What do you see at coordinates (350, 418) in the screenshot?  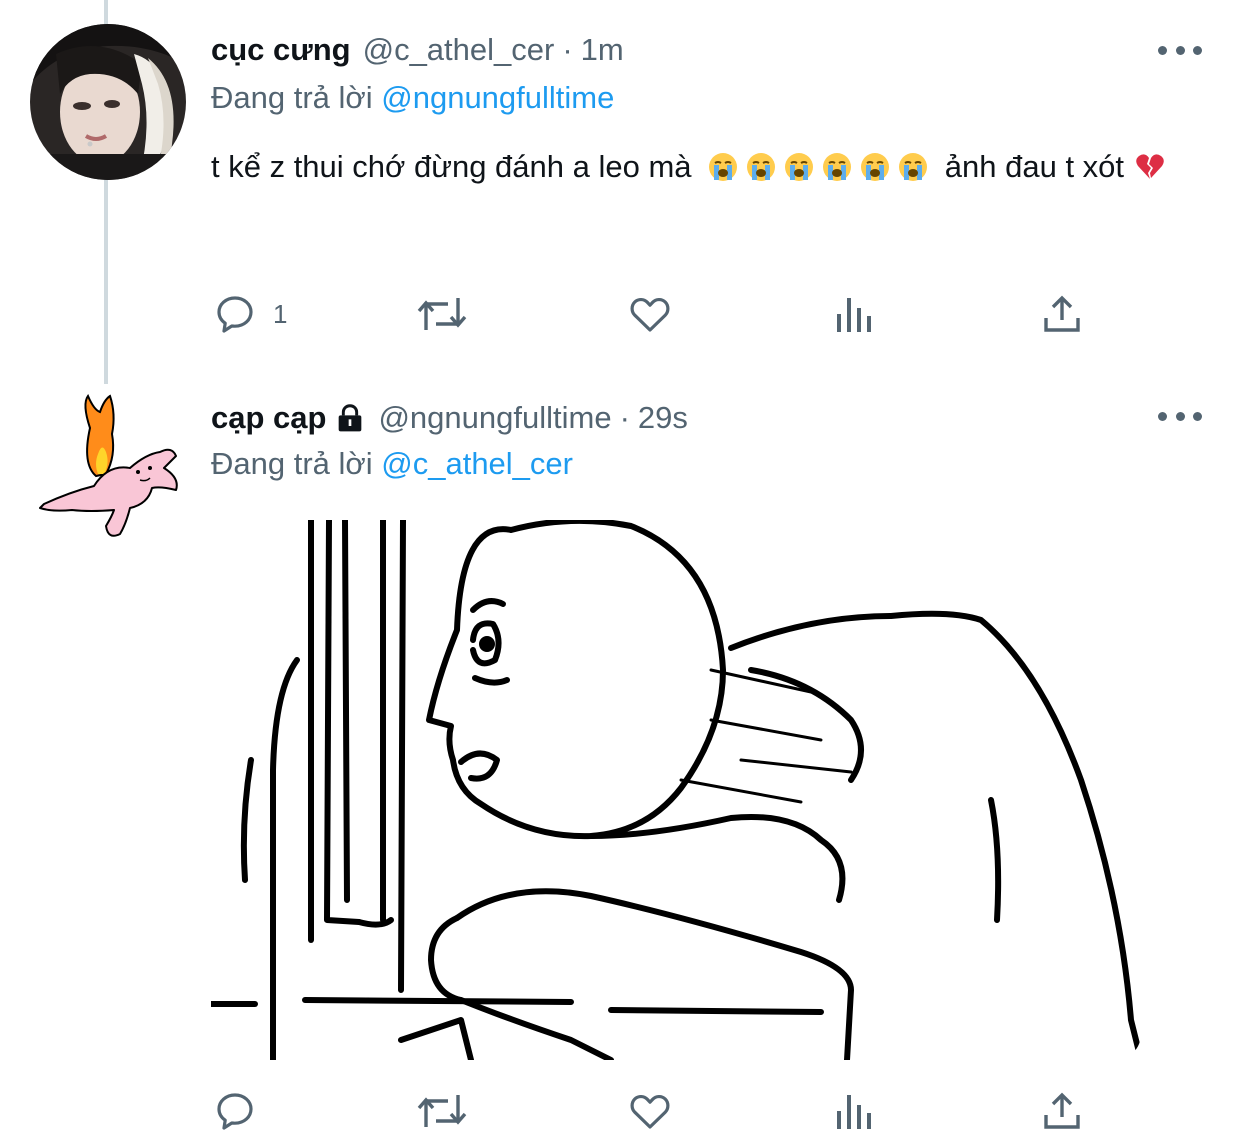 I see `lock-icon` at bounding box center [350, 418].